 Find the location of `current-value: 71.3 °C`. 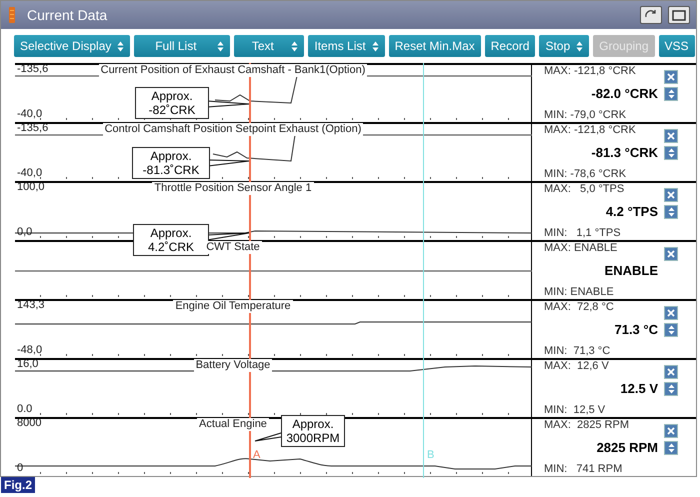

current-value: 71.3 °C is located at coordinates (636, 329).